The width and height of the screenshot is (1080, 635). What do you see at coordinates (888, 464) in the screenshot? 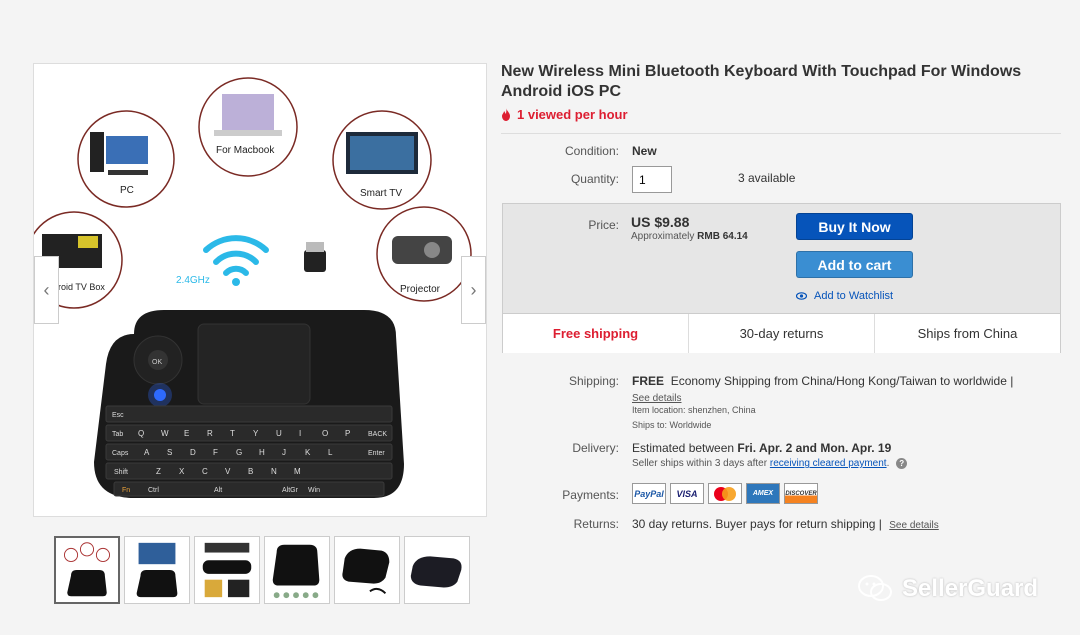
I see `seller-ships-period: .` at bounding box center [888, 464].